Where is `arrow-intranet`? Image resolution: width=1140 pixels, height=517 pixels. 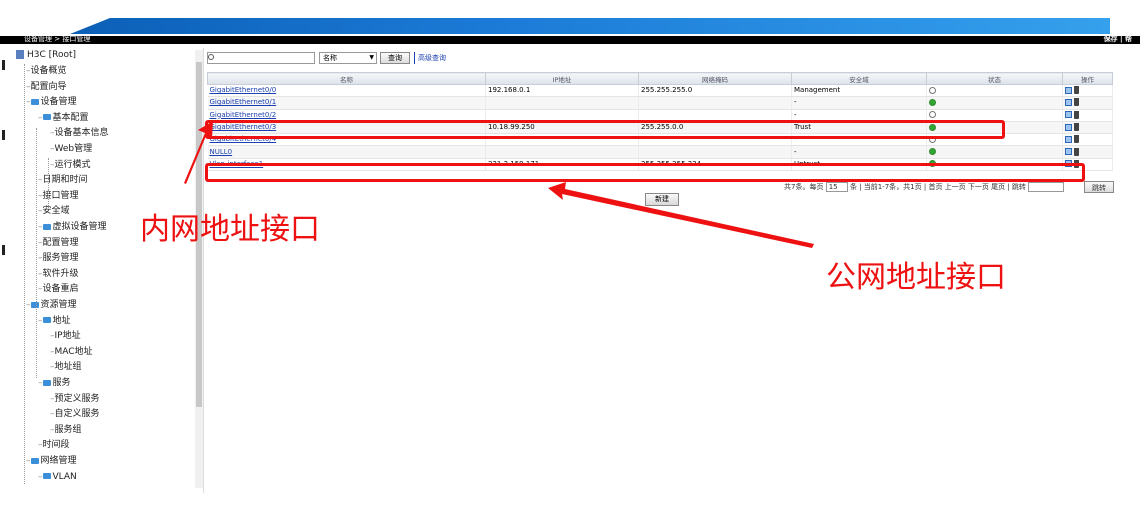 arrow-intranet is located at coordinates (198, 152).